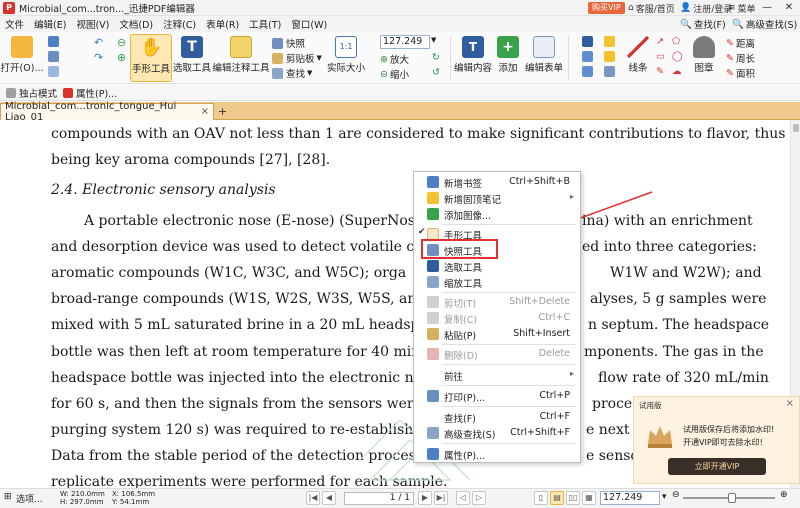 The width and height of the screenshot is (800, 508). Describe the element at coordinates (50, 24) in the screenshot. I see `menu-edit: 编辑(E)` at that location.